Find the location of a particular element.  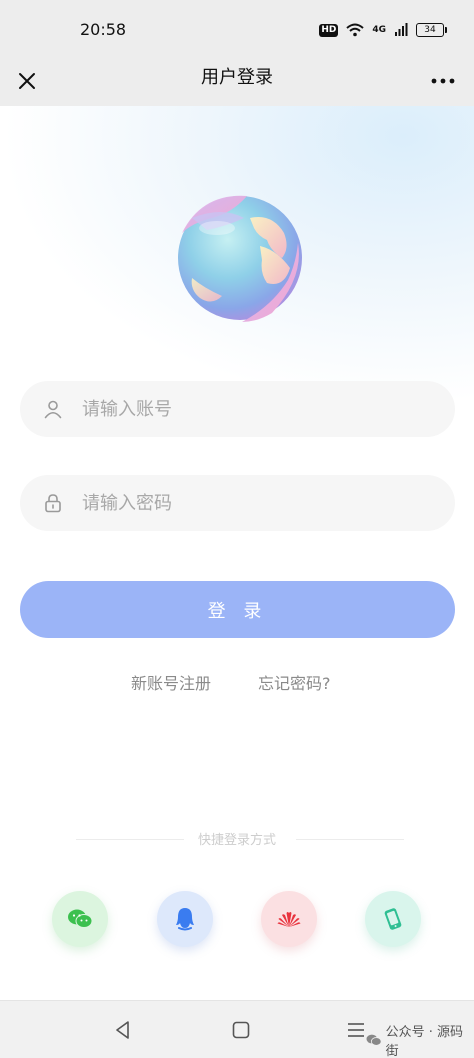

battery-icon: 34 is located at coordinates (431, 30).